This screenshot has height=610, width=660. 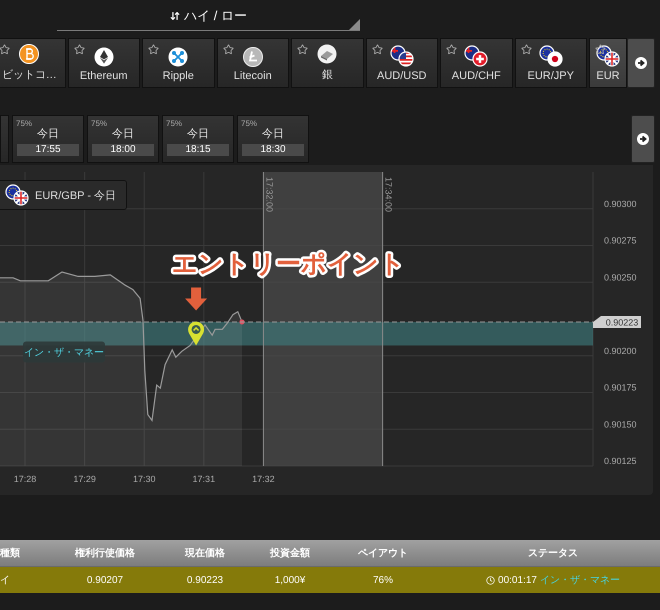 What do you see at coordinates (491, 580) in the screenshot?
I see `clock-icon` at bounding box center [491, 580].